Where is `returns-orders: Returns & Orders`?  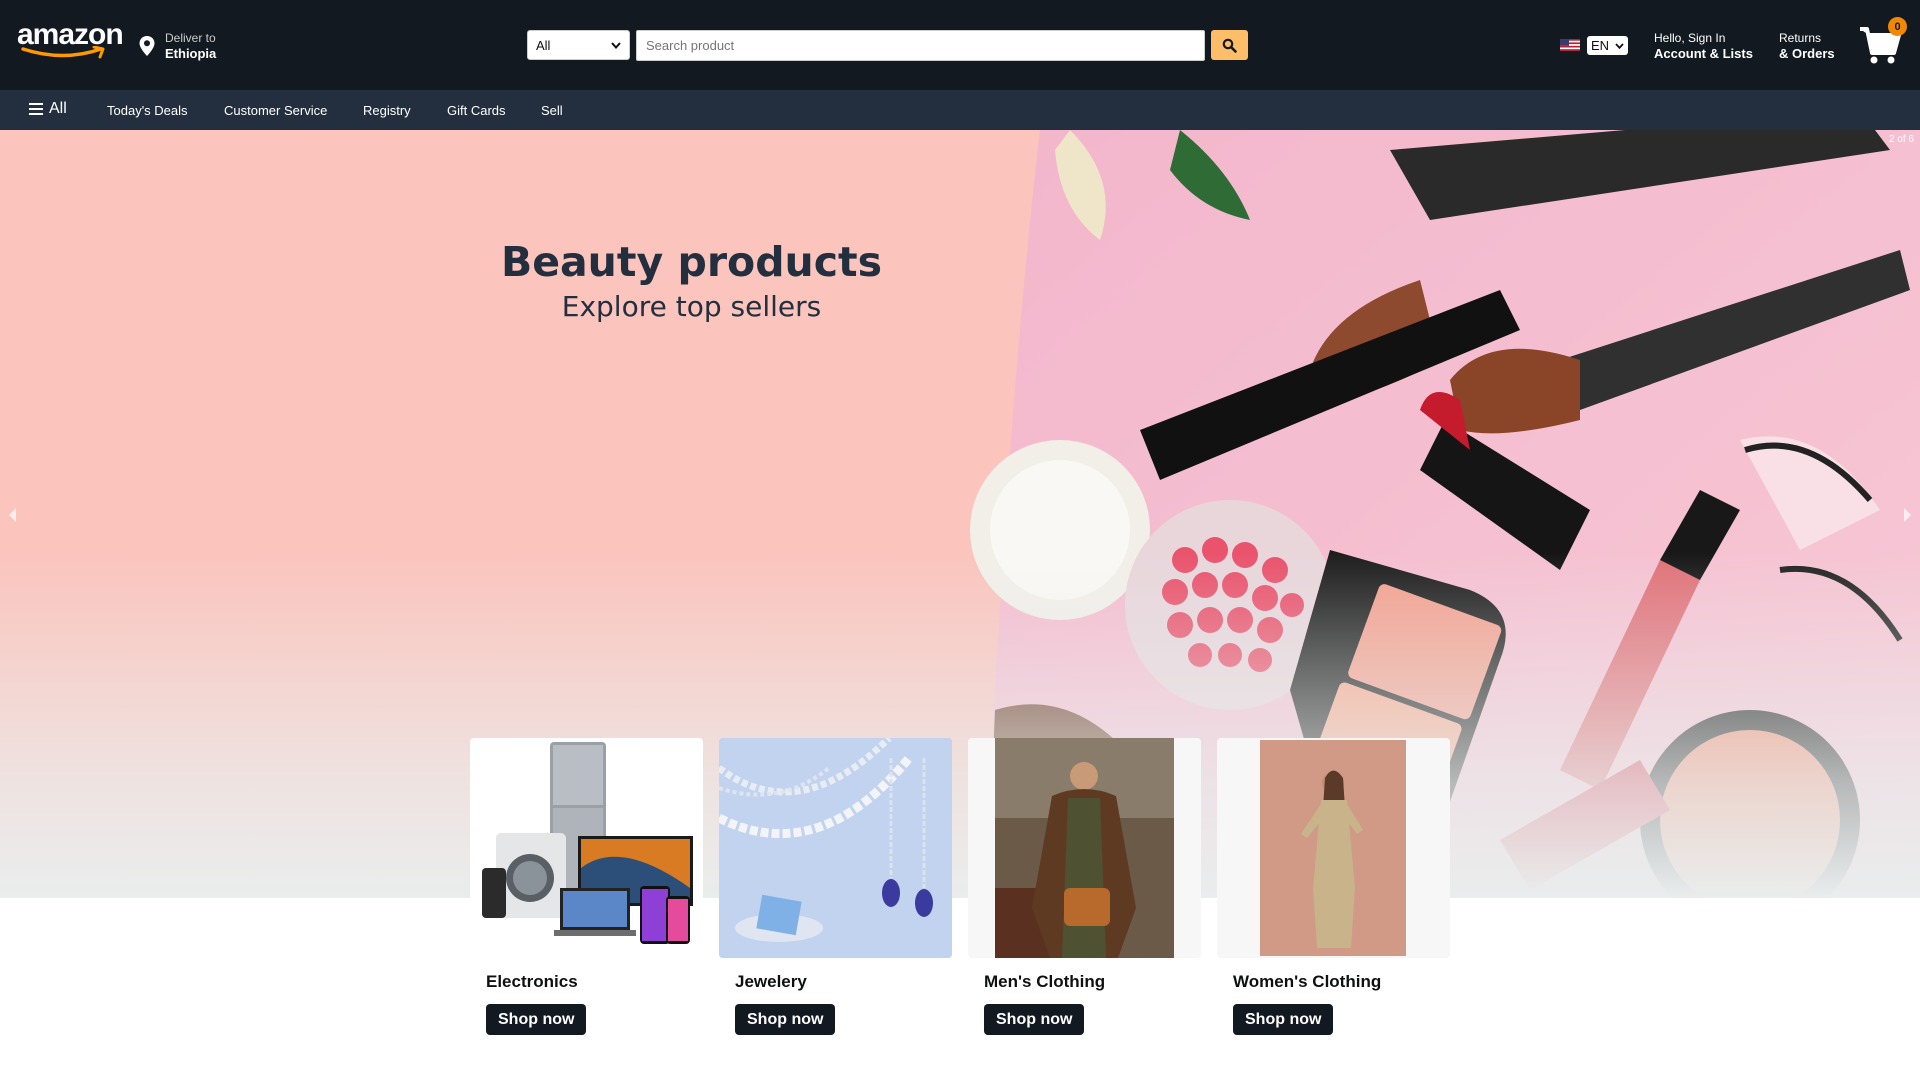
returns-orders: Returns & Orders is located at coordinates (1807, 46).